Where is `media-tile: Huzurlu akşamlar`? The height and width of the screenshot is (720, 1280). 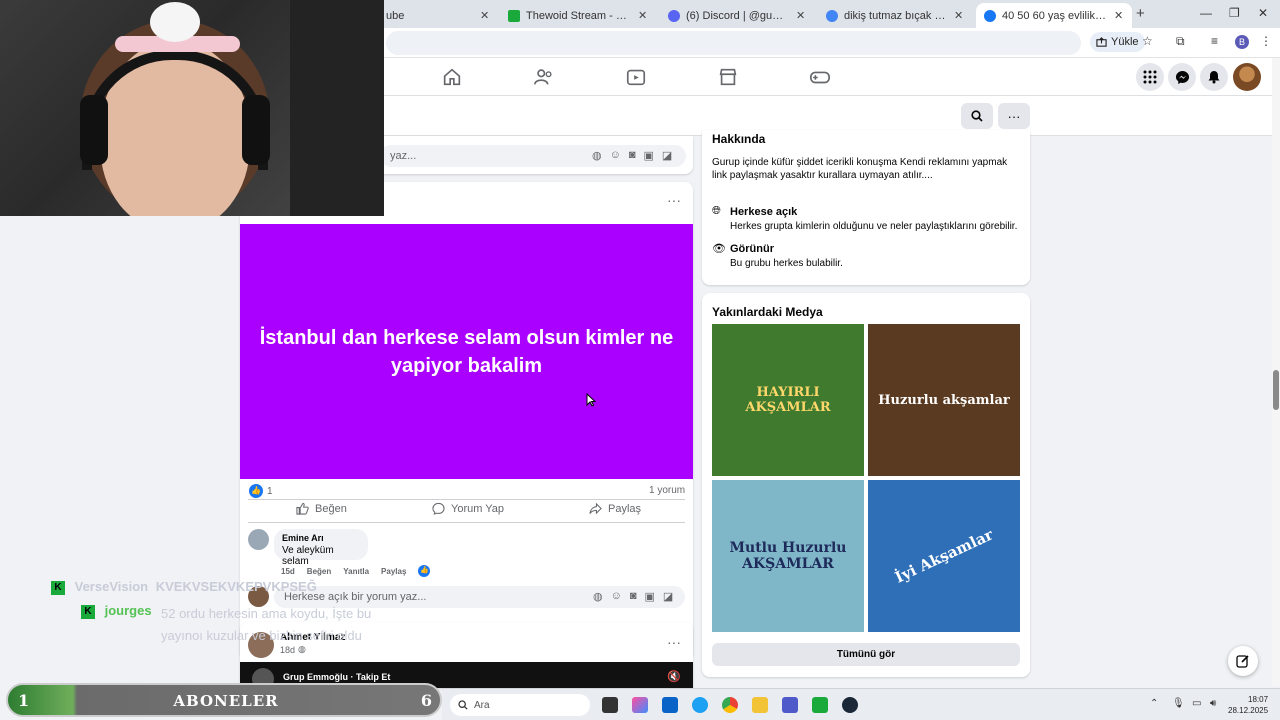 media-tile: Huzurlu akşamlar is located at coordinates (944, 400).